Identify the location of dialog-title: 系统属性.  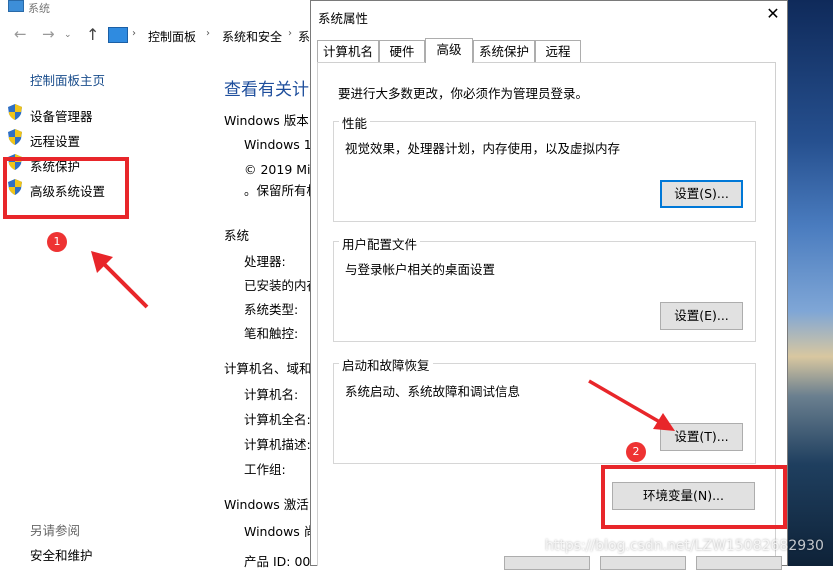
(343, 18).